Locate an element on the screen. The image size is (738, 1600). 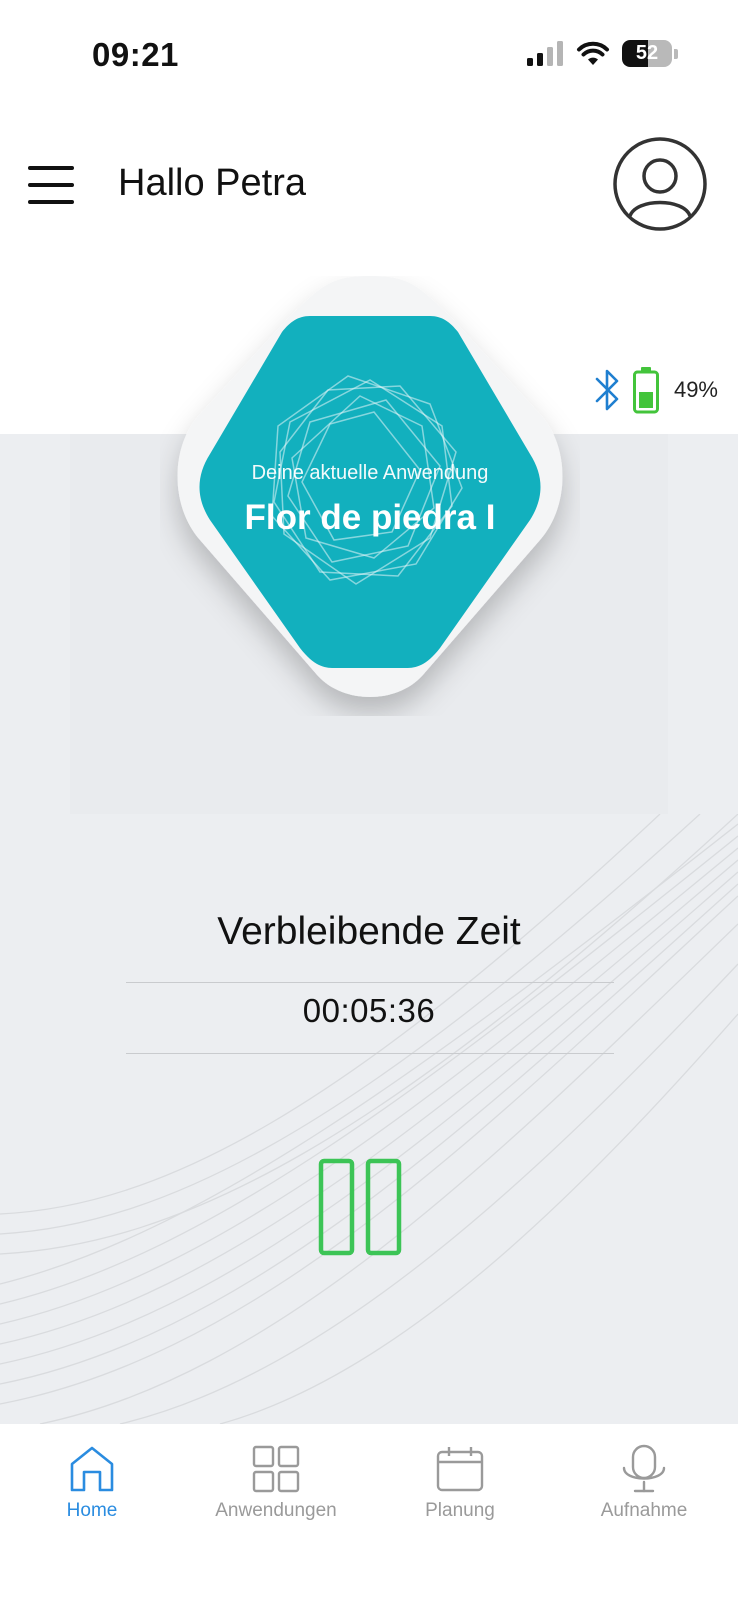
tab-aufnahme-label: Aufnahme is located at coordinates (644, 1510).